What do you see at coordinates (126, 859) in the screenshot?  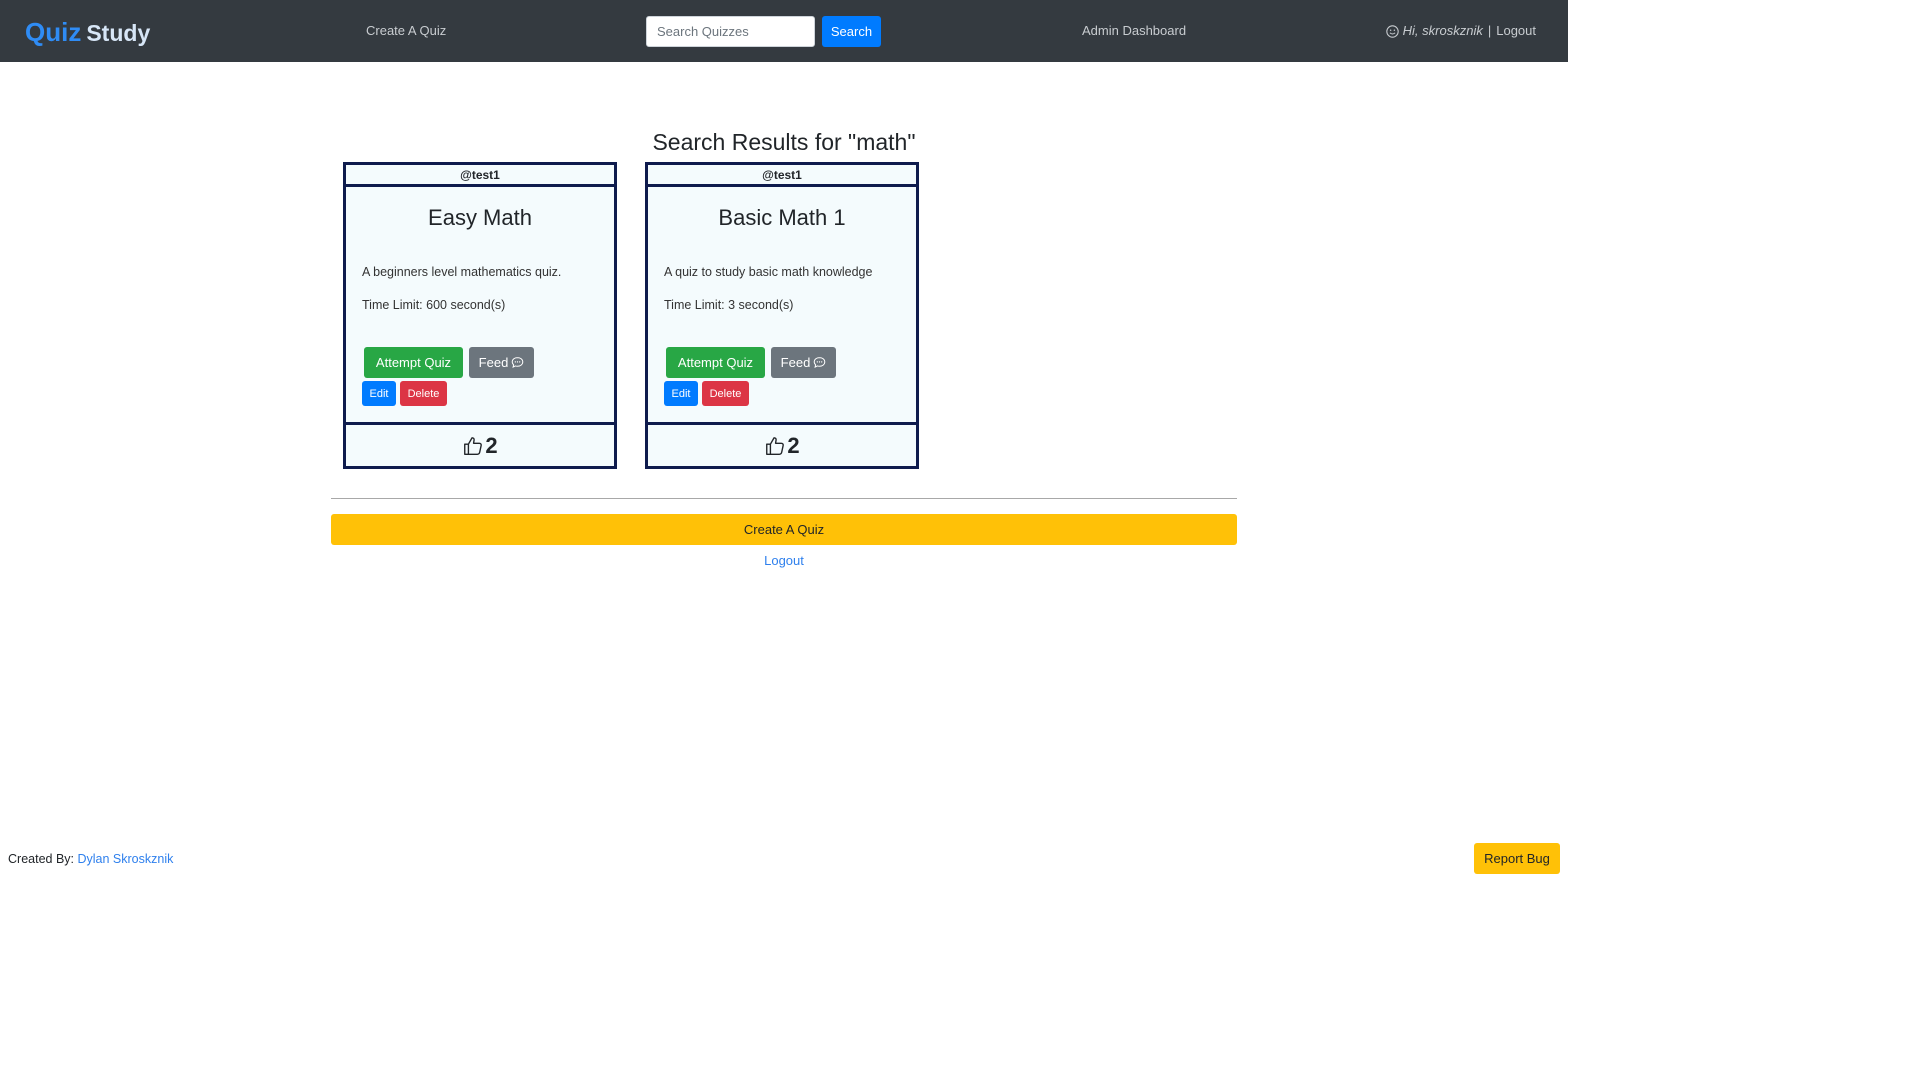 I see `author-link: Dylan Skroskznik` at bounding box center [126, 859].